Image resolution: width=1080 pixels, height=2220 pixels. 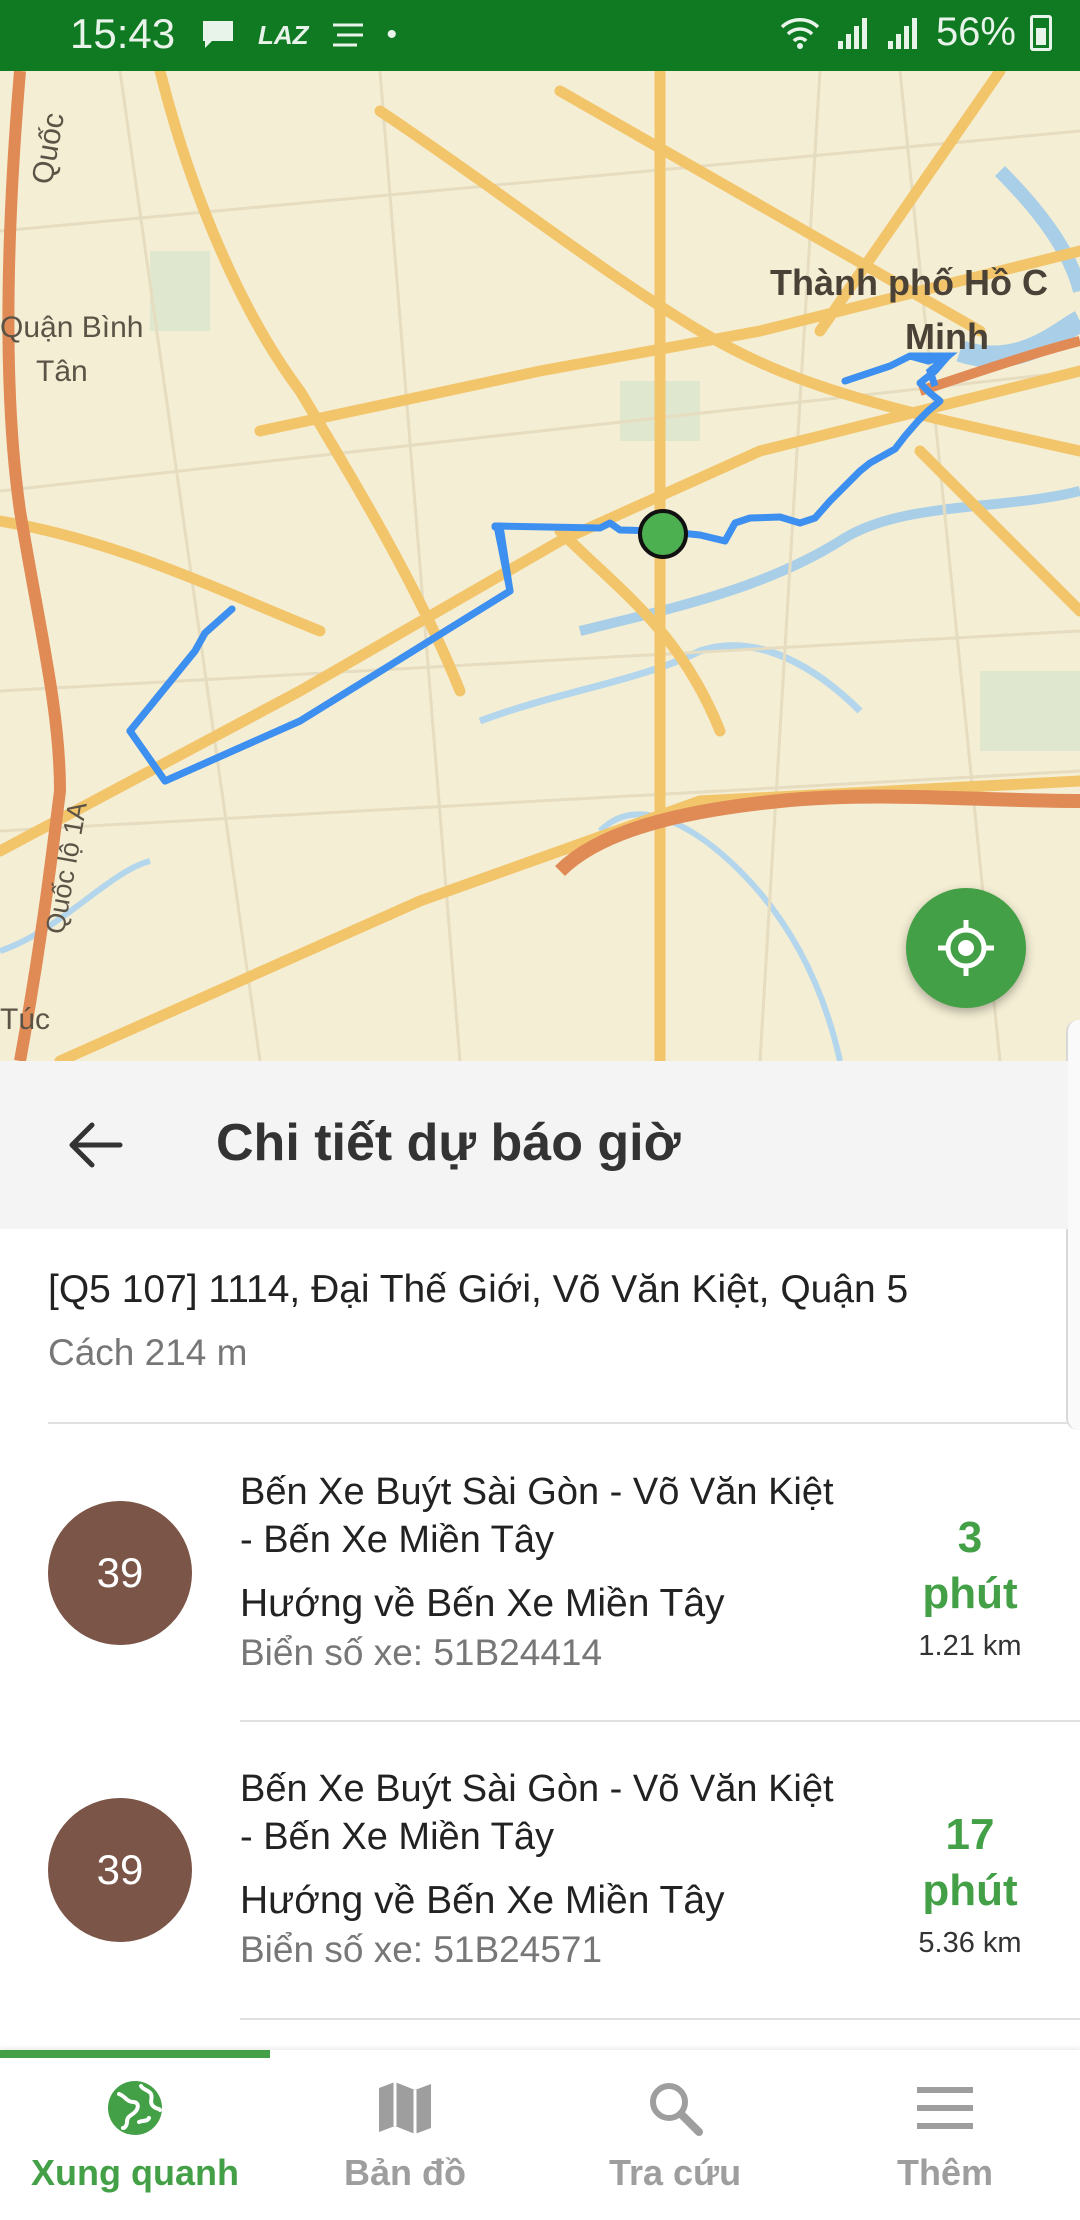 I want to click on nav-item-search: Tra cứu, so click(x=675, y=2139).